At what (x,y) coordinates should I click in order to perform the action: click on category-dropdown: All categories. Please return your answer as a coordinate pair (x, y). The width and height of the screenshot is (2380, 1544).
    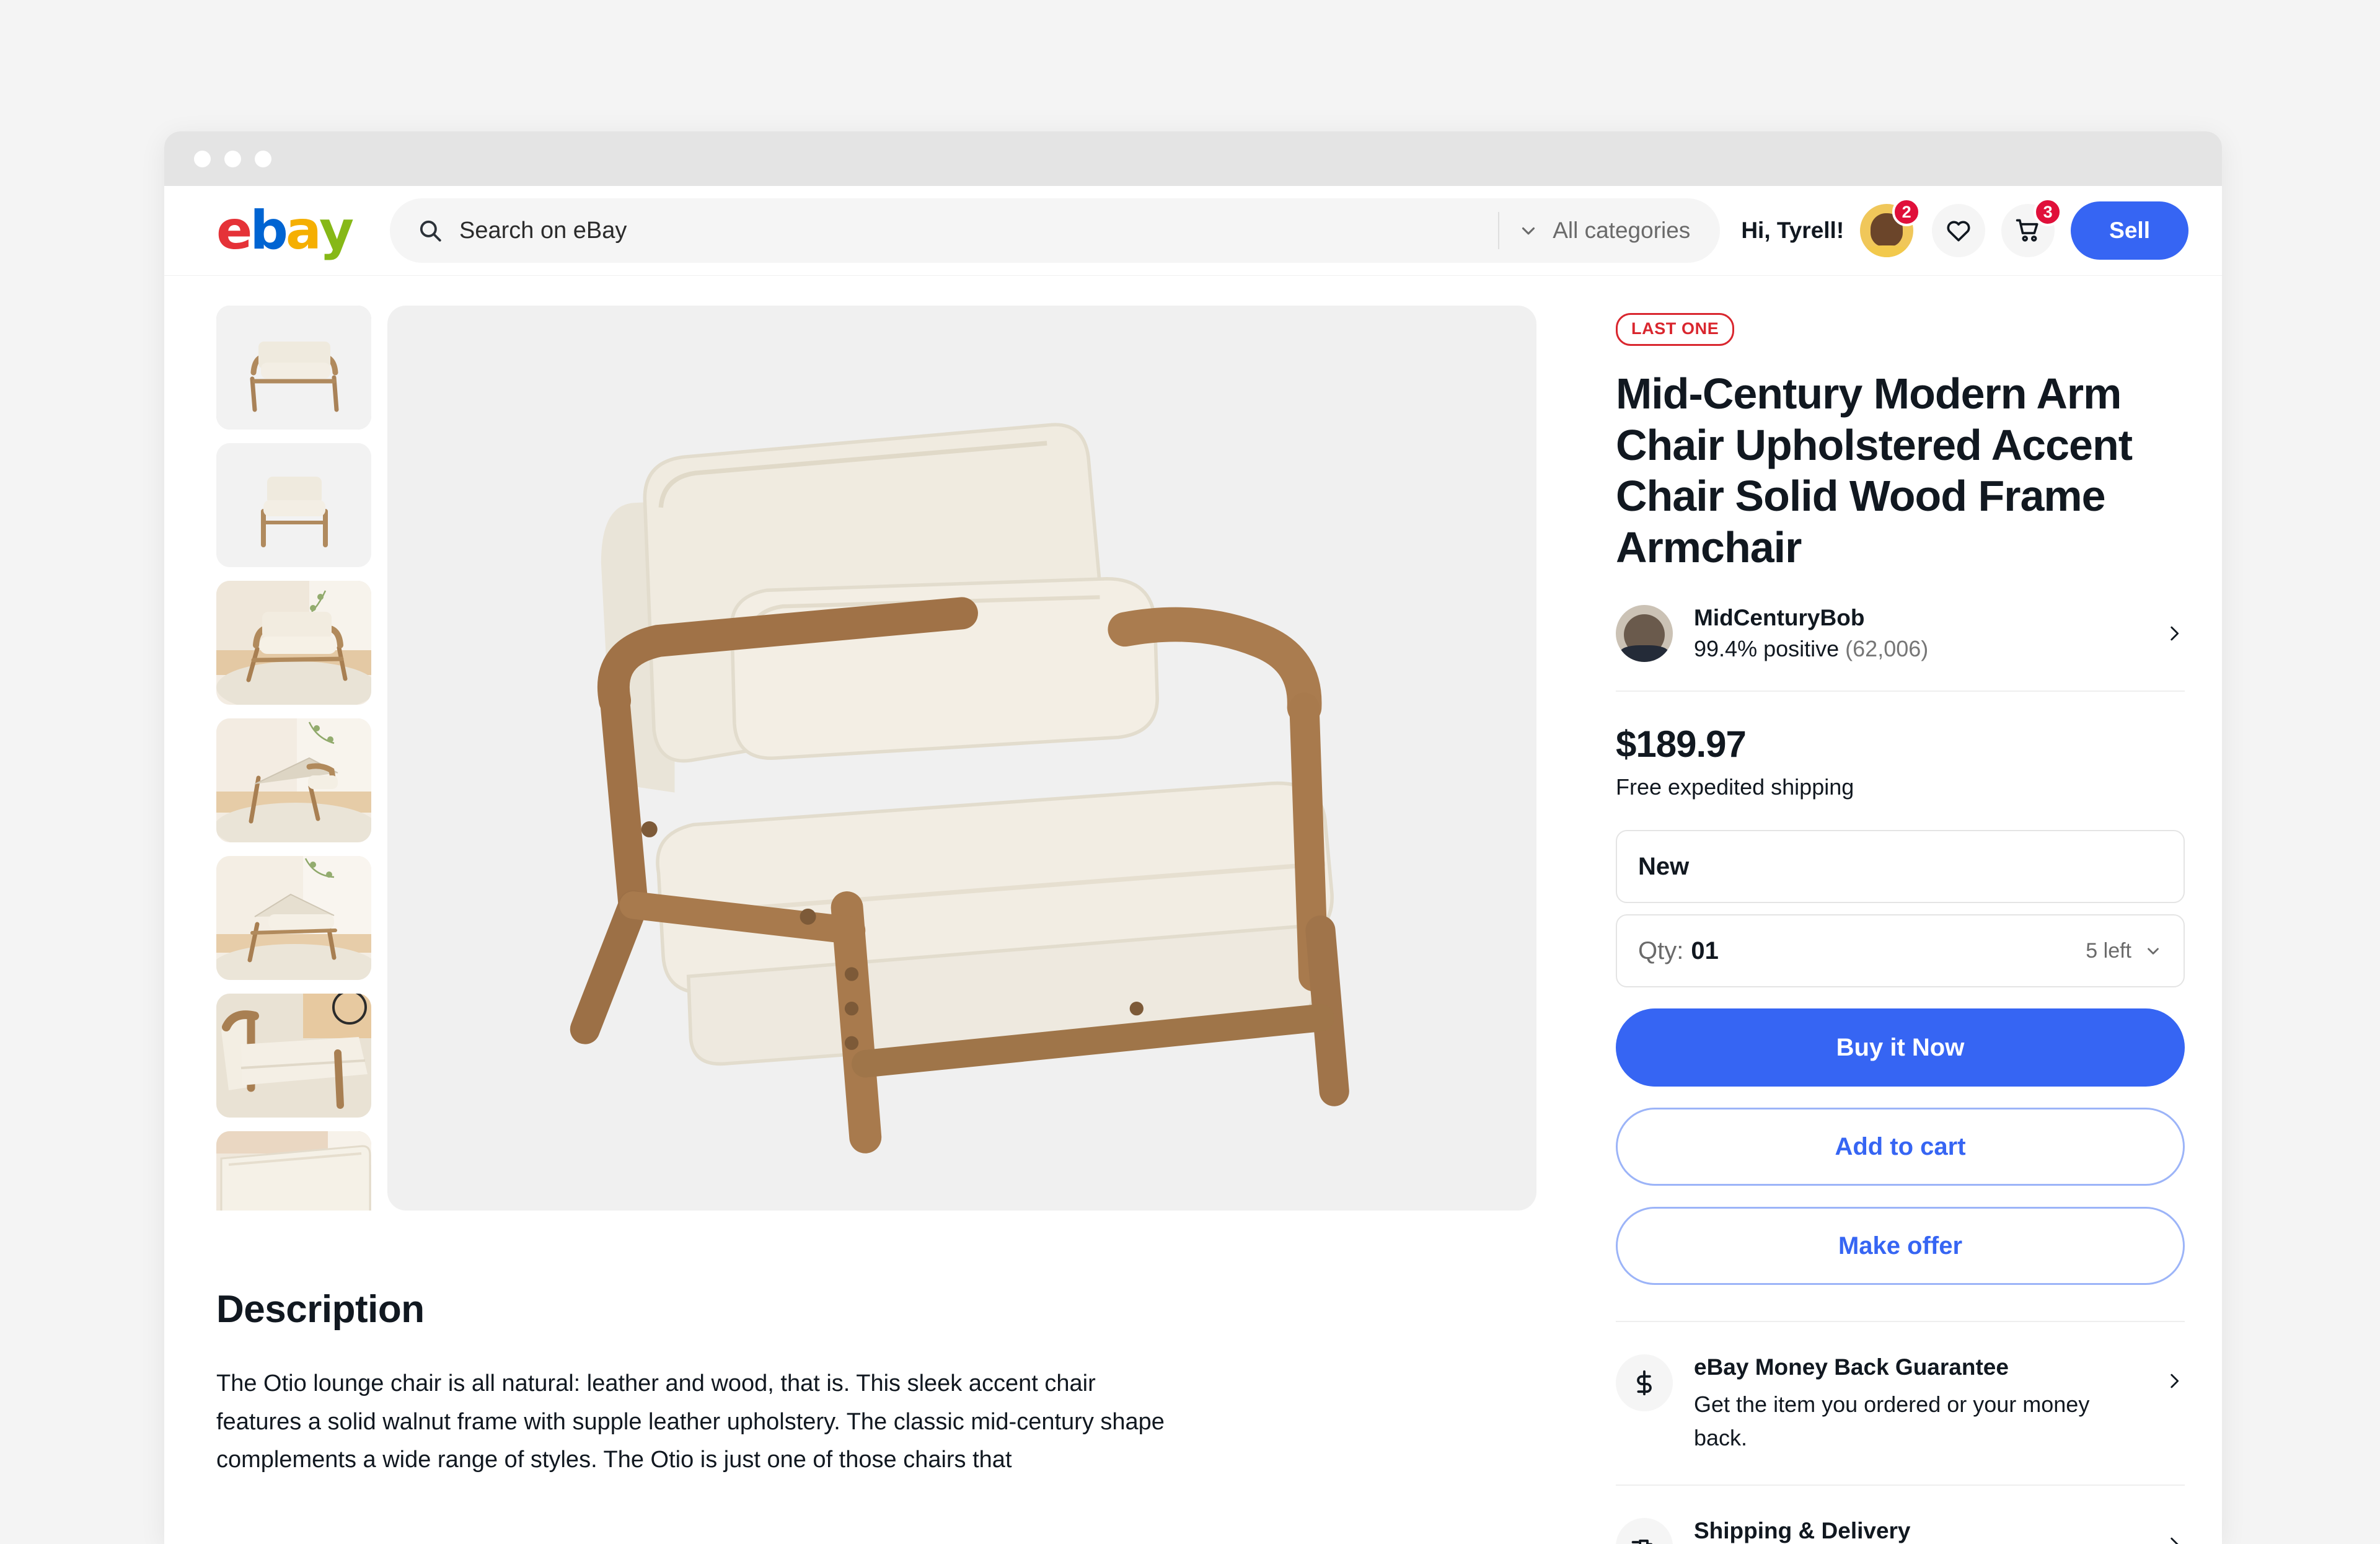
    Looking at the image, I should click on (1614, 231).